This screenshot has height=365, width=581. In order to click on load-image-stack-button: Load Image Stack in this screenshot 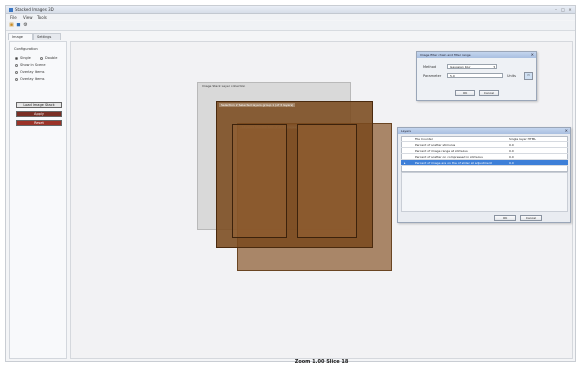, I will do `click(39, 105)`.